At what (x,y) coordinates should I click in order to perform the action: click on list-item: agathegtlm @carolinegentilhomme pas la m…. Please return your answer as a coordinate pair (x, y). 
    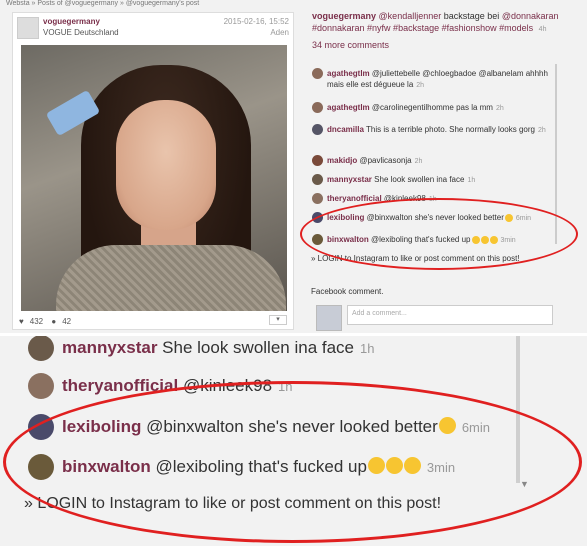
    Looking at the image, I should click on (432, 108).